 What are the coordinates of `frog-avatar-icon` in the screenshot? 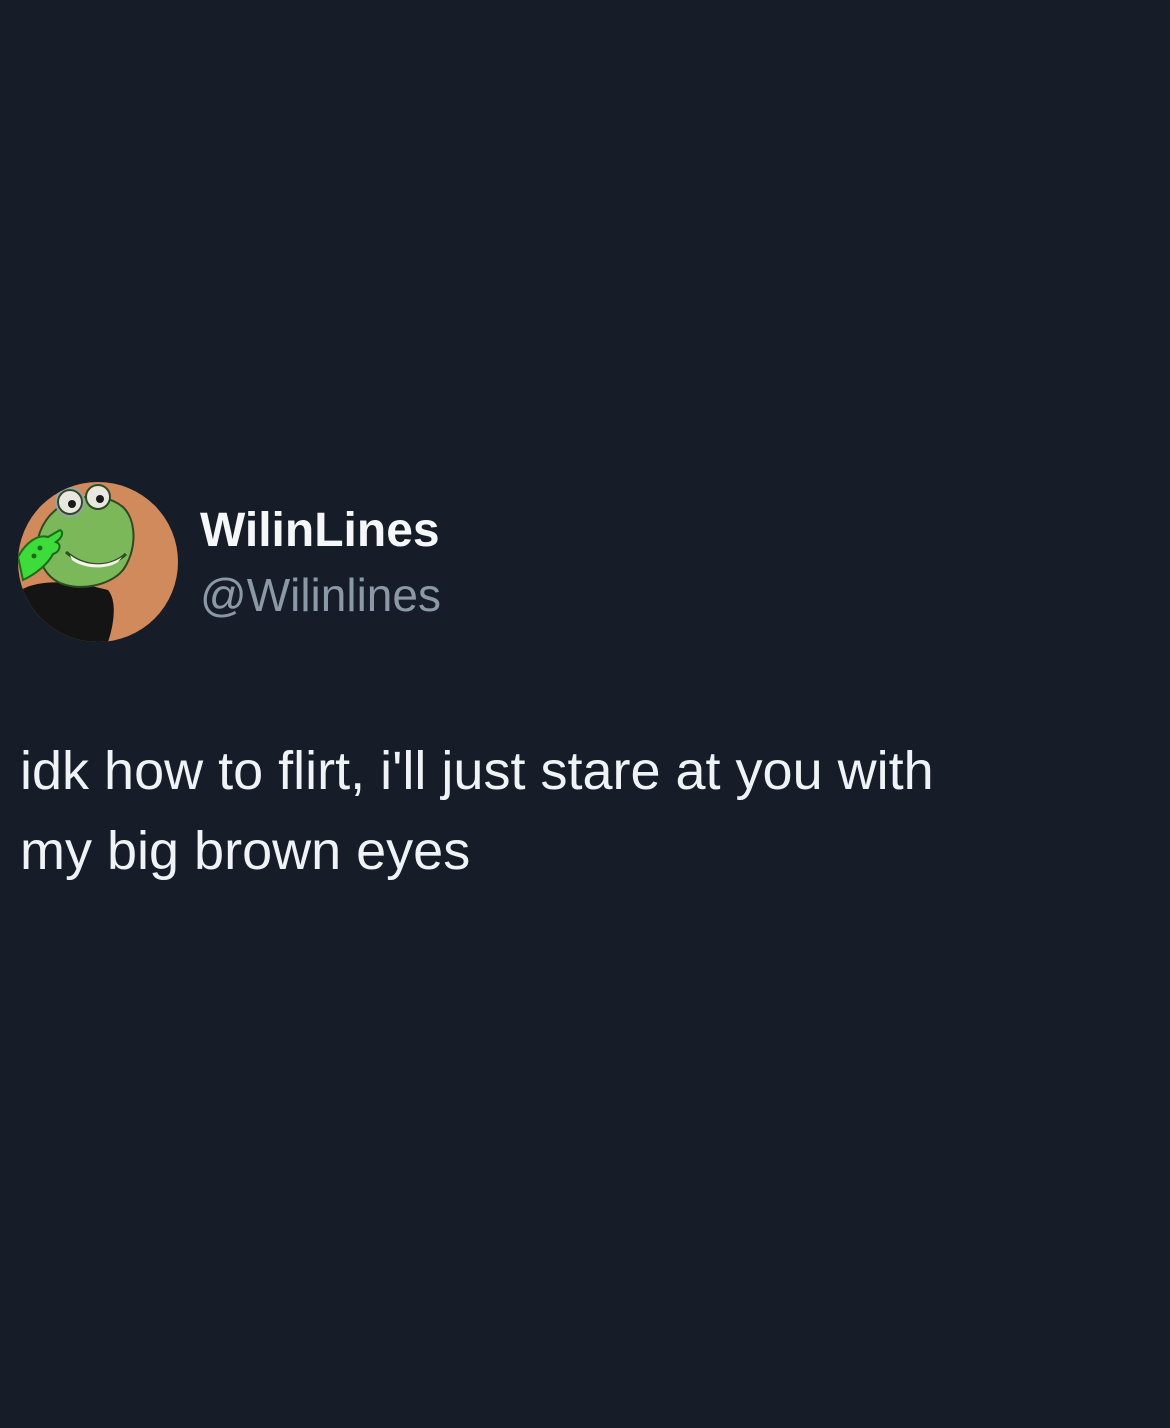 It's located at (98, 562).